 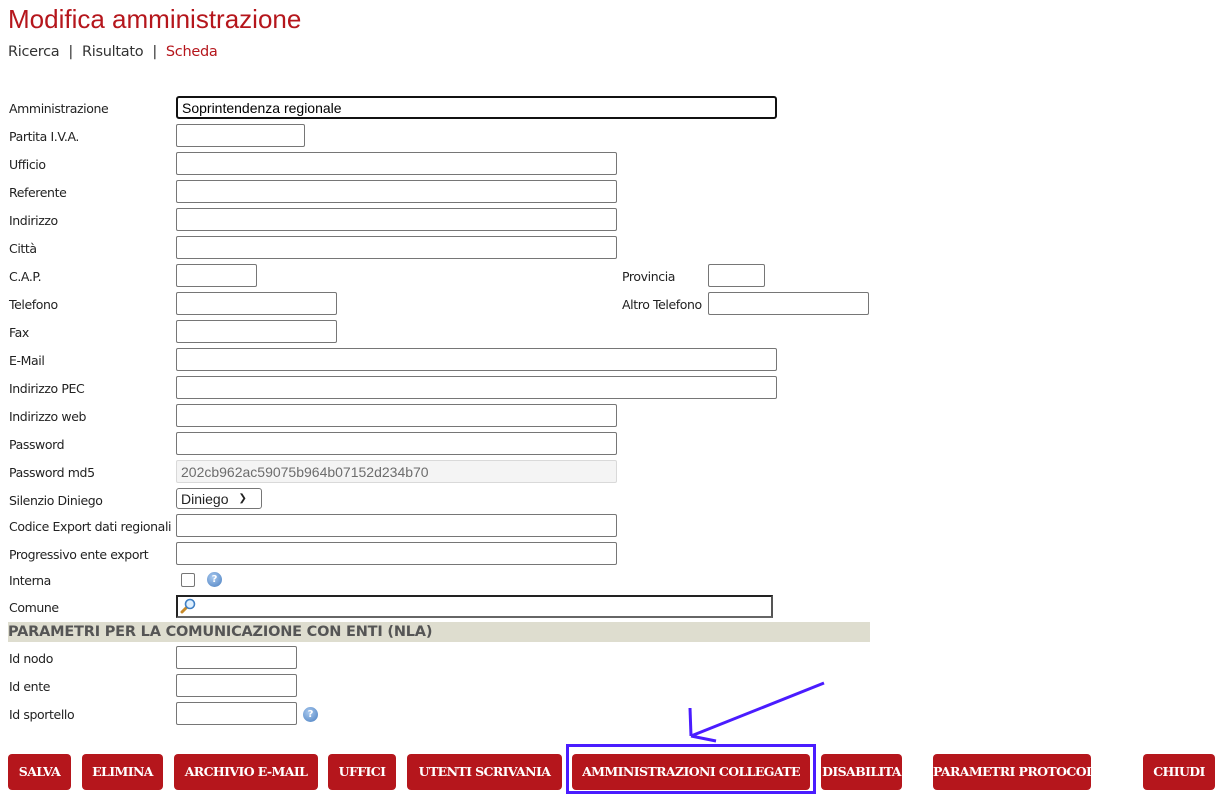 I want to click on email-label: E-Mail, so click(x=27, y=360).